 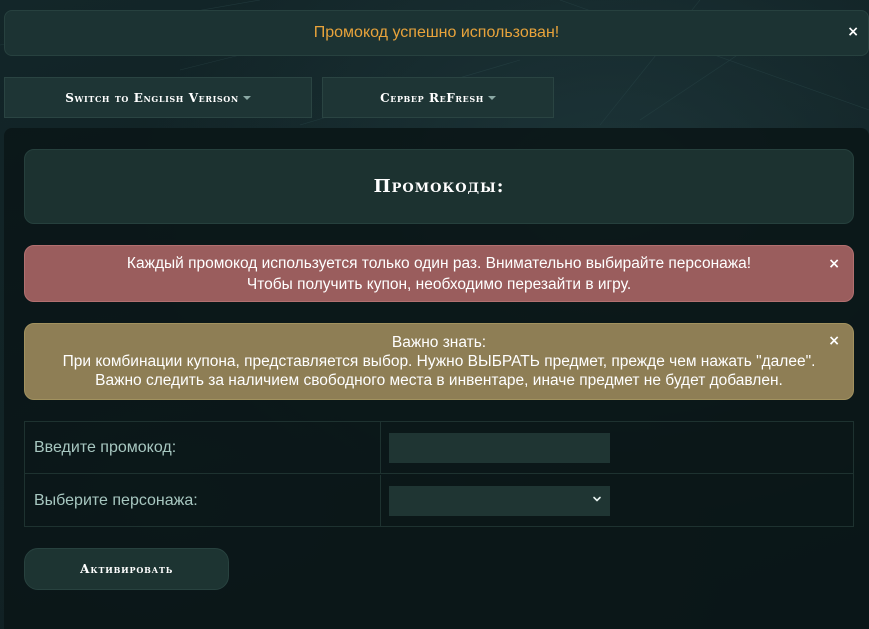 I want to click on activate-button: Активировать, so click(x=126, y=569).